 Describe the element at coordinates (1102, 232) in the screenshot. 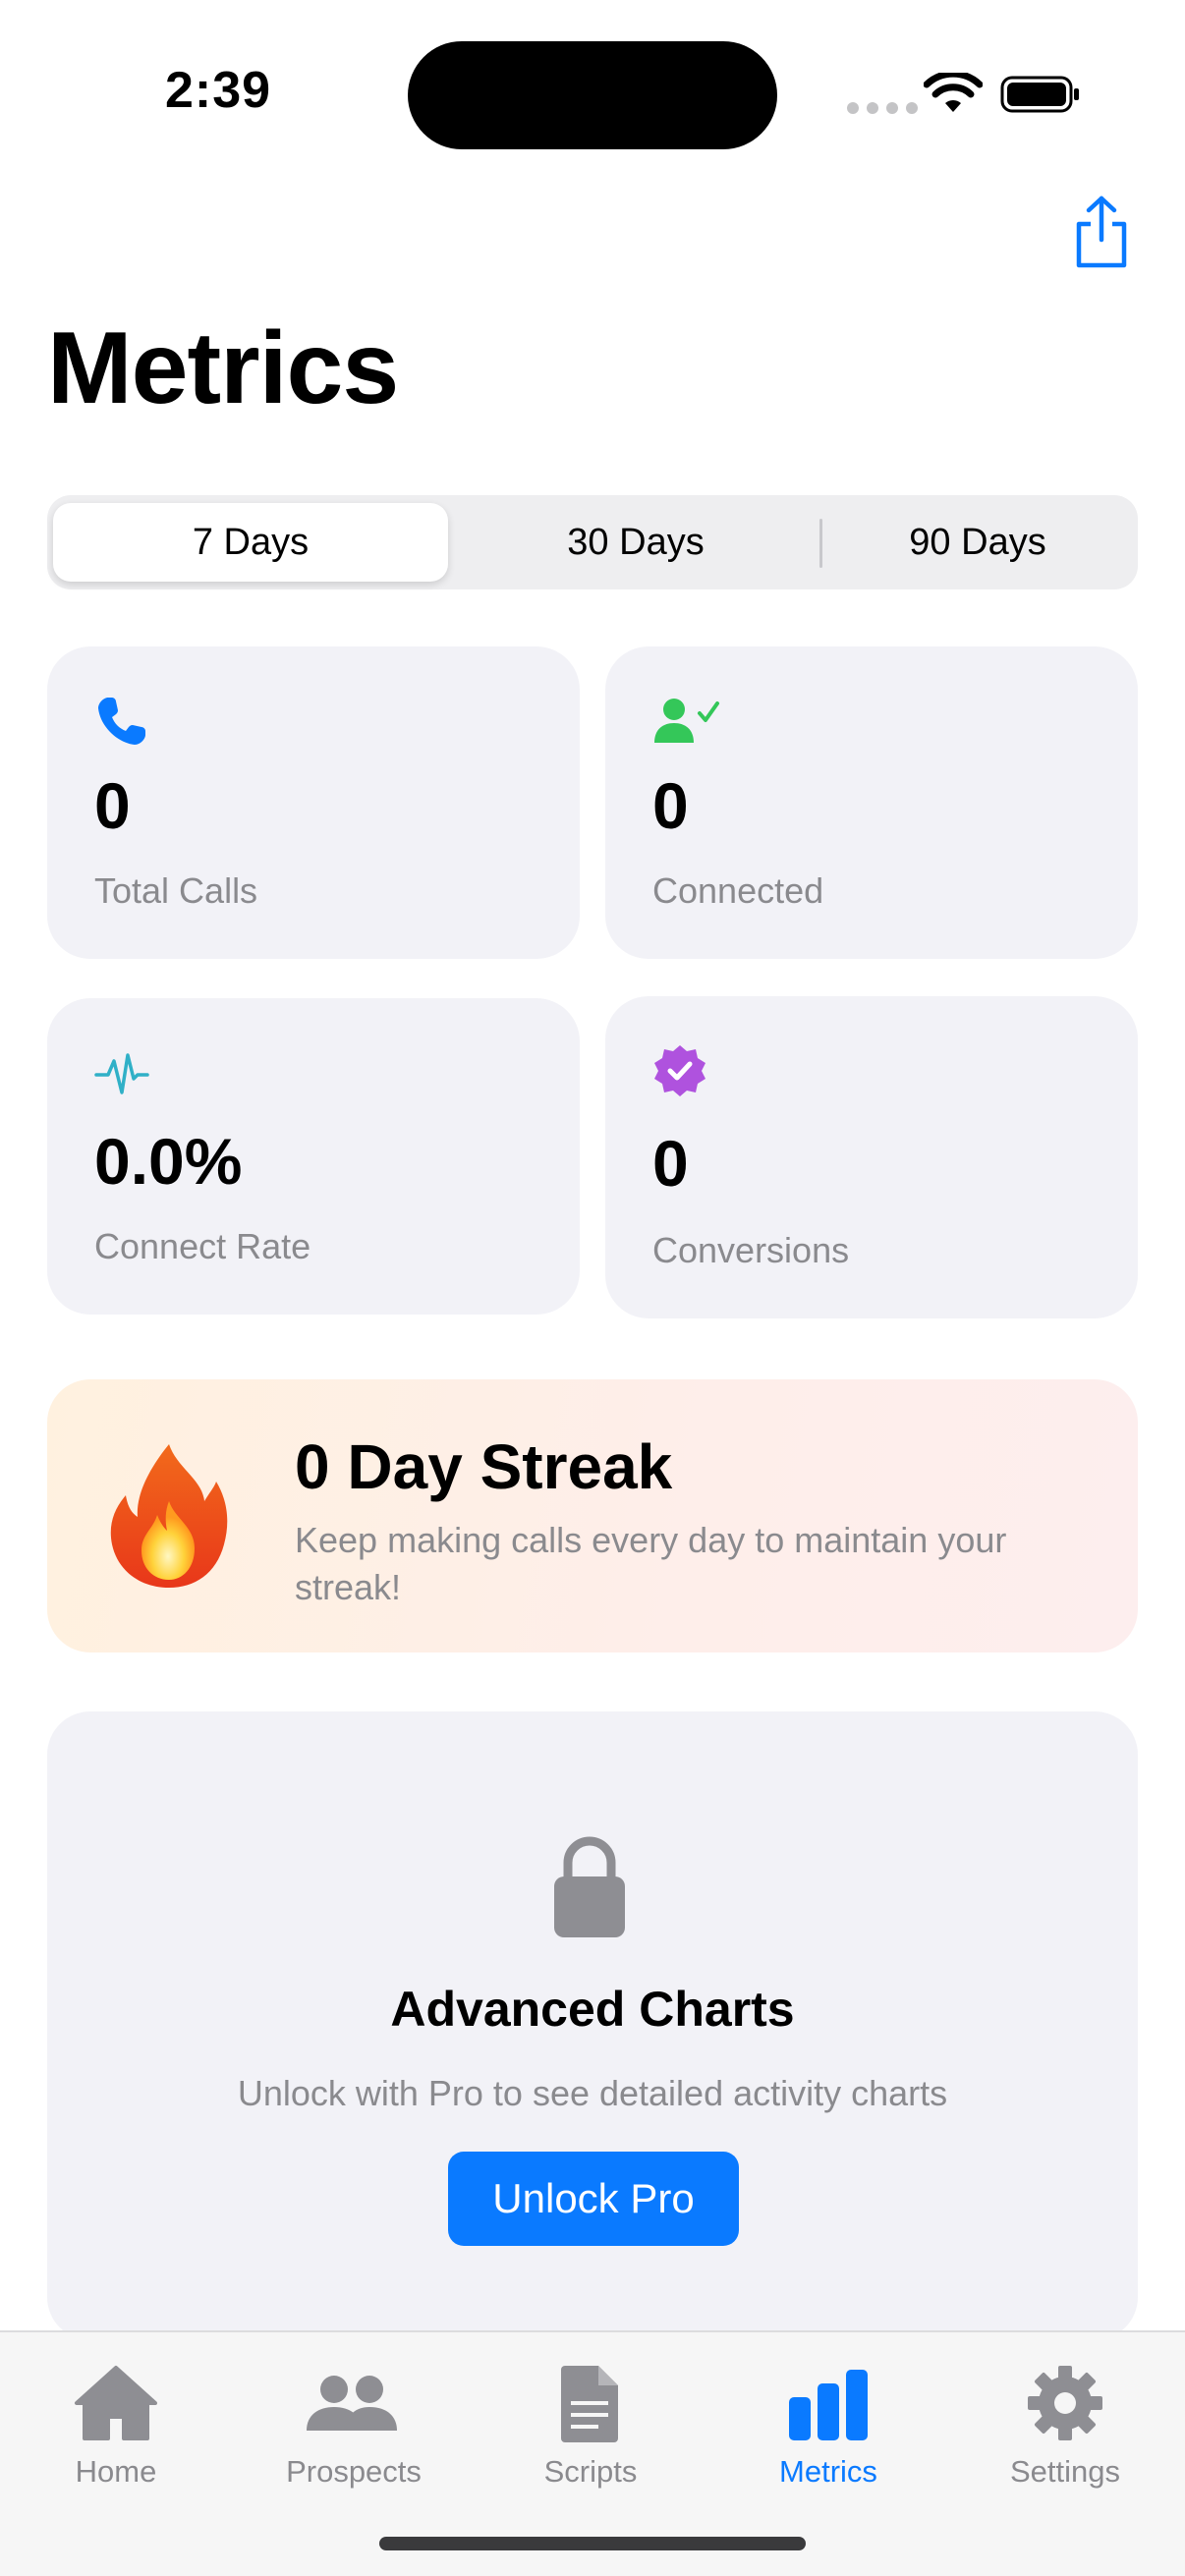

I see `share-icon` at that location.